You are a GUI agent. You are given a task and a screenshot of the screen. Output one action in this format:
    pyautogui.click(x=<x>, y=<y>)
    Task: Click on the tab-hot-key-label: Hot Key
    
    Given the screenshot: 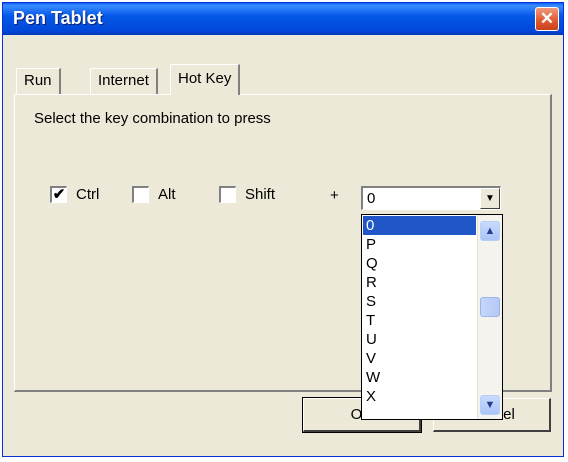 What is the action you would take?
    pyautogui.click(x=205, y=78)
    